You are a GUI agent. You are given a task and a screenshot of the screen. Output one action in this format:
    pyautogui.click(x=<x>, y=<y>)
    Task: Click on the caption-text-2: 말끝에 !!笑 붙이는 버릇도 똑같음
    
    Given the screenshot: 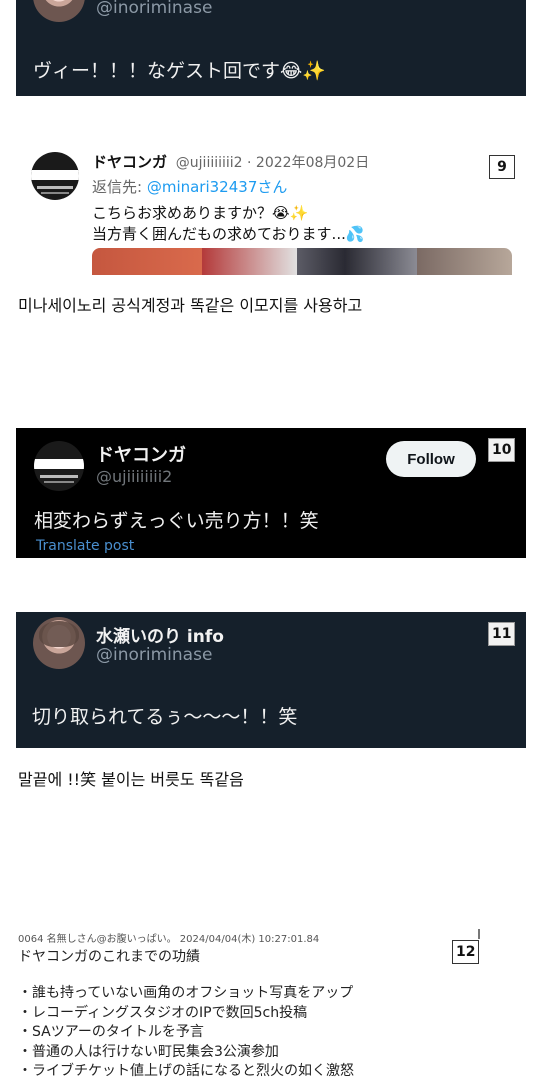 What is the action you would take?
    pyautogui.click(x=131, y=779)
    